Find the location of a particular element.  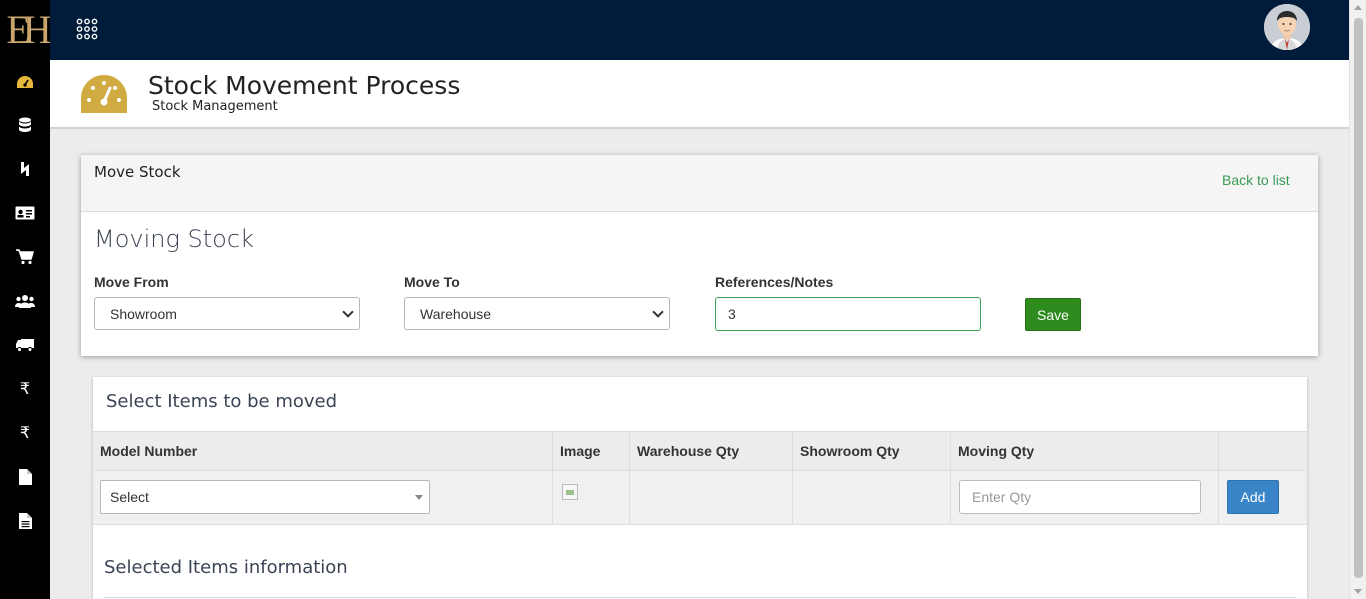

action-cell: Add is located at coordinates (1263, 498).